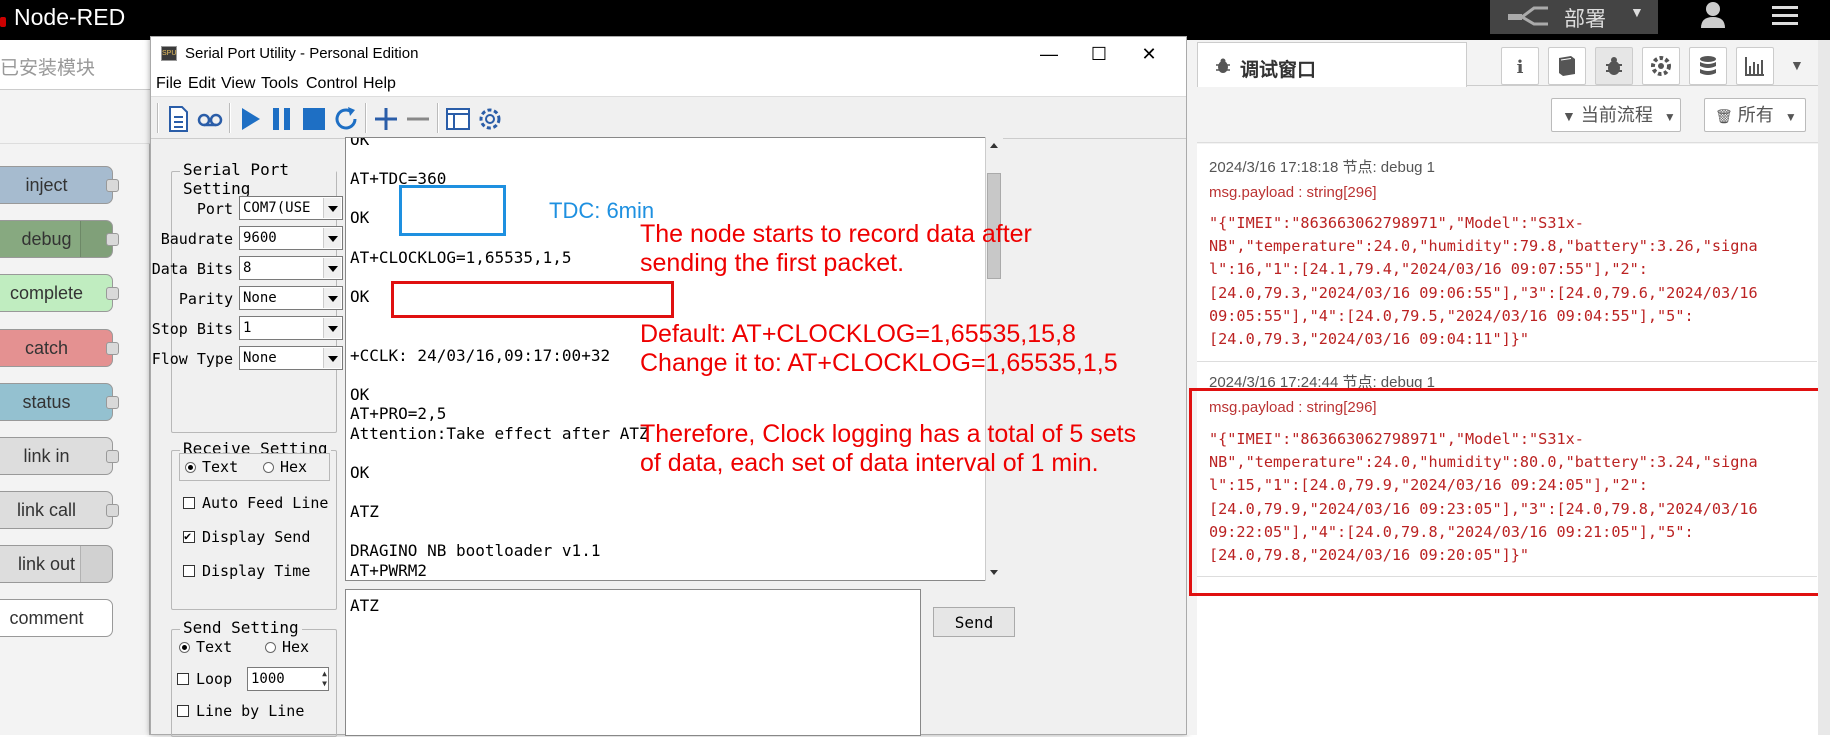 This screenshot has width=1830, height=737. I want to click on stop-icon, so click(314, 119).